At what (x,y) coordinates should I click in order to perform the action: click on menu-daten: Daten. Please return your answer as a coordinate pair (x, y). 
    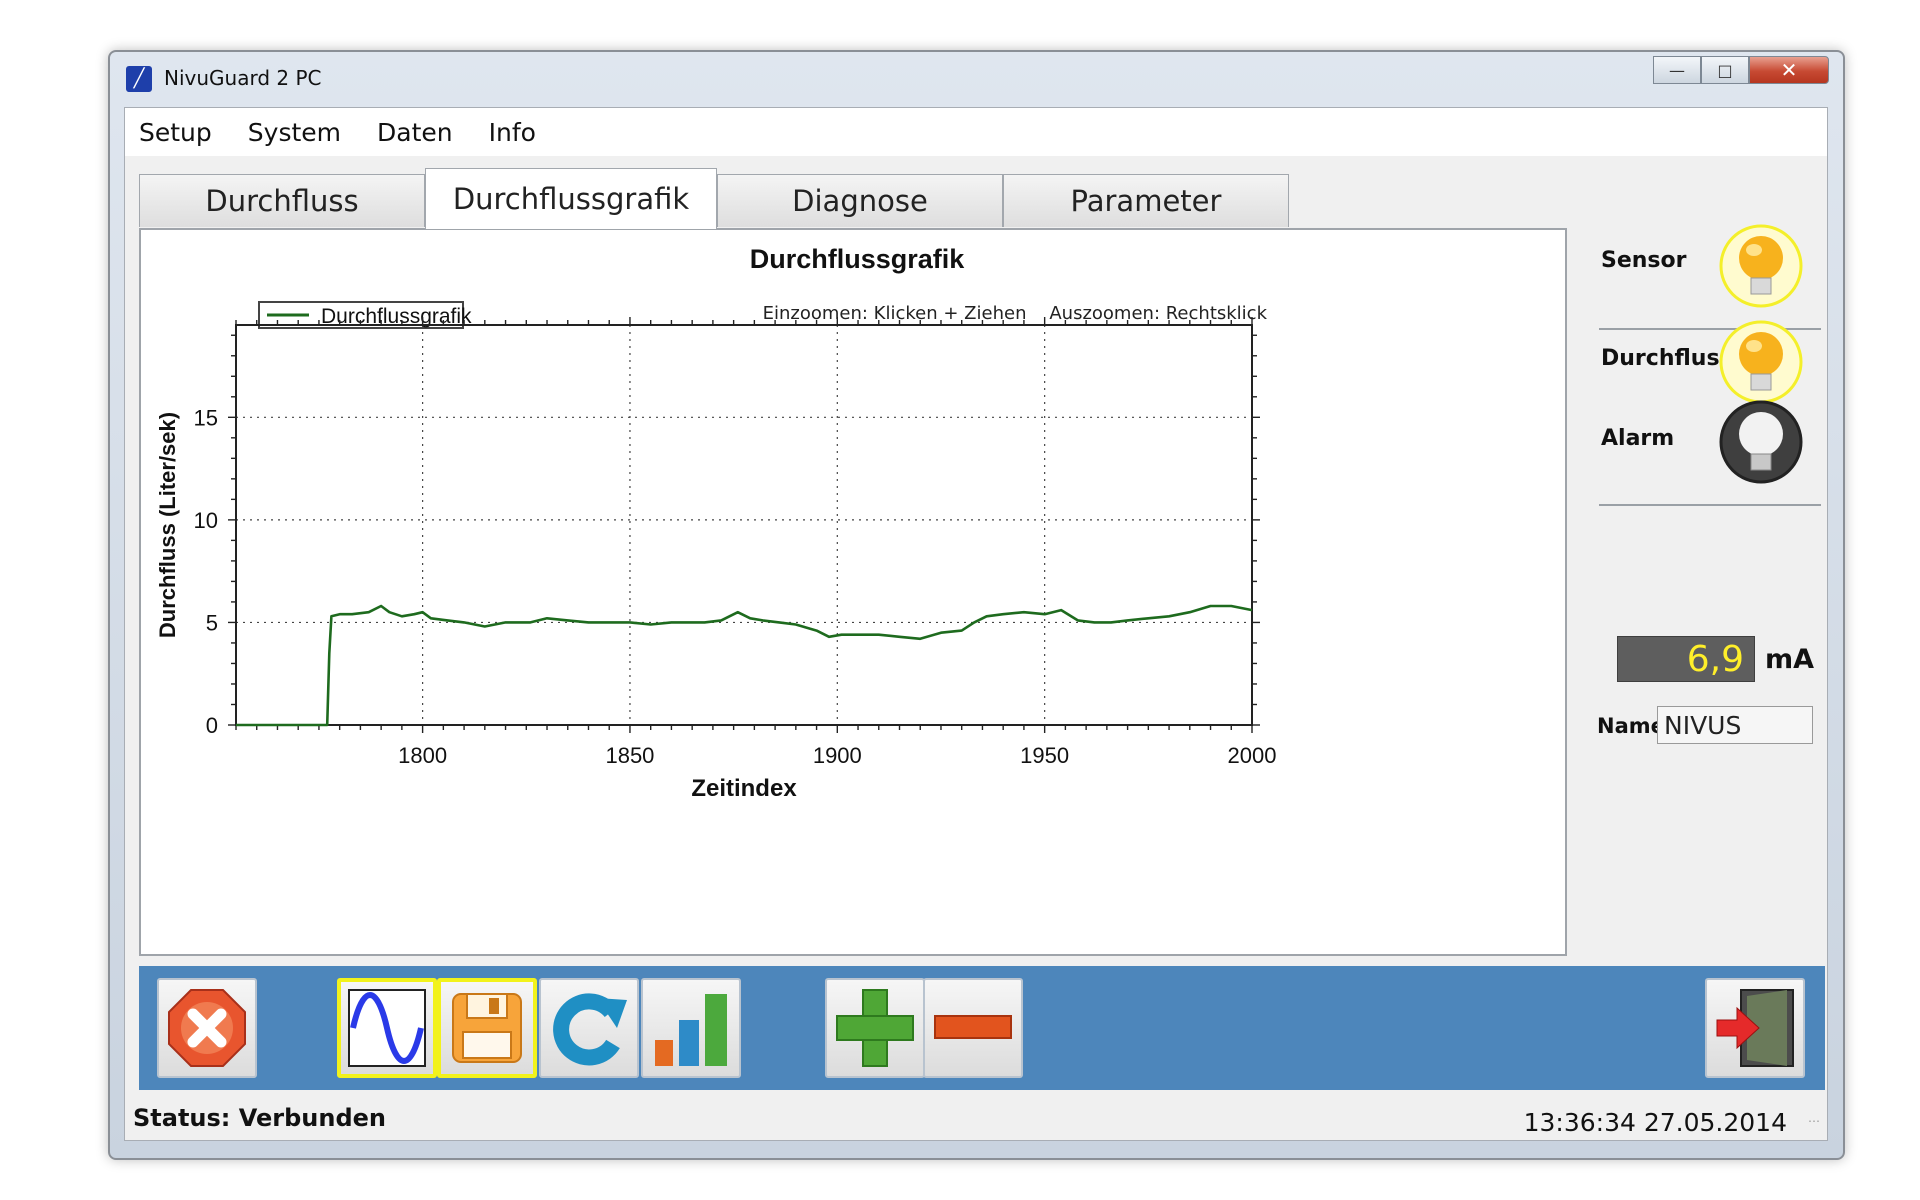
    Looking at the image, I should click on (415, 132).